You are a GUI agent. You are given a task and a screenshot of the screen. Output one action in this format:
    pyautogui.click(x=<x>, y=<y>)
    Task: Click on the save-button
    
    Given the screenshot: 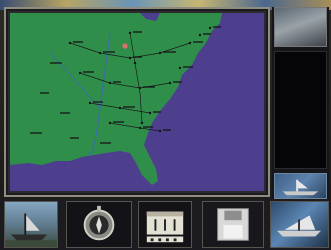 What is the action you would take?
    pyautogui.click(x=233, y=224)
    